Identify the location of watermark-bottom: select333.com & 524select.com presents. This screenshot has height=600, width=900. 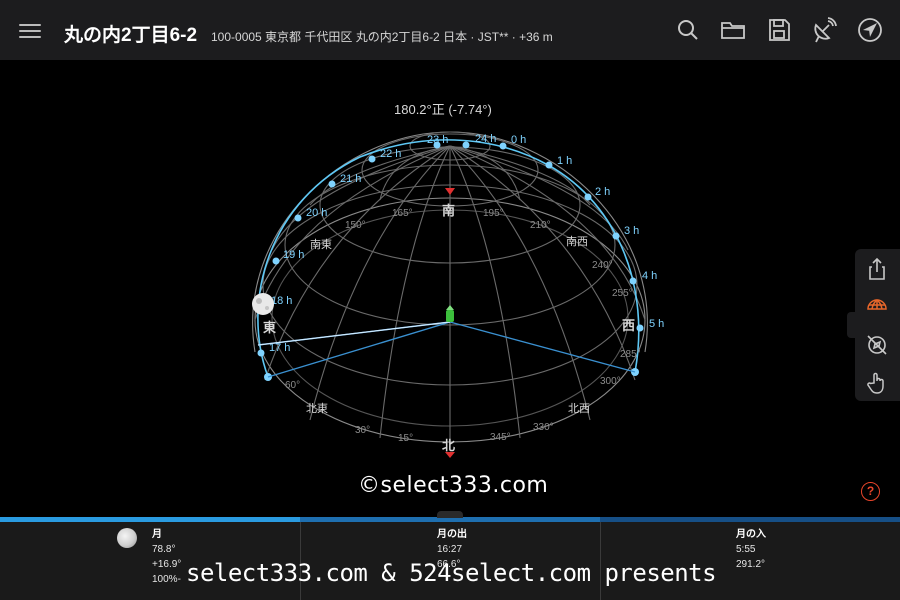
(451, 573).